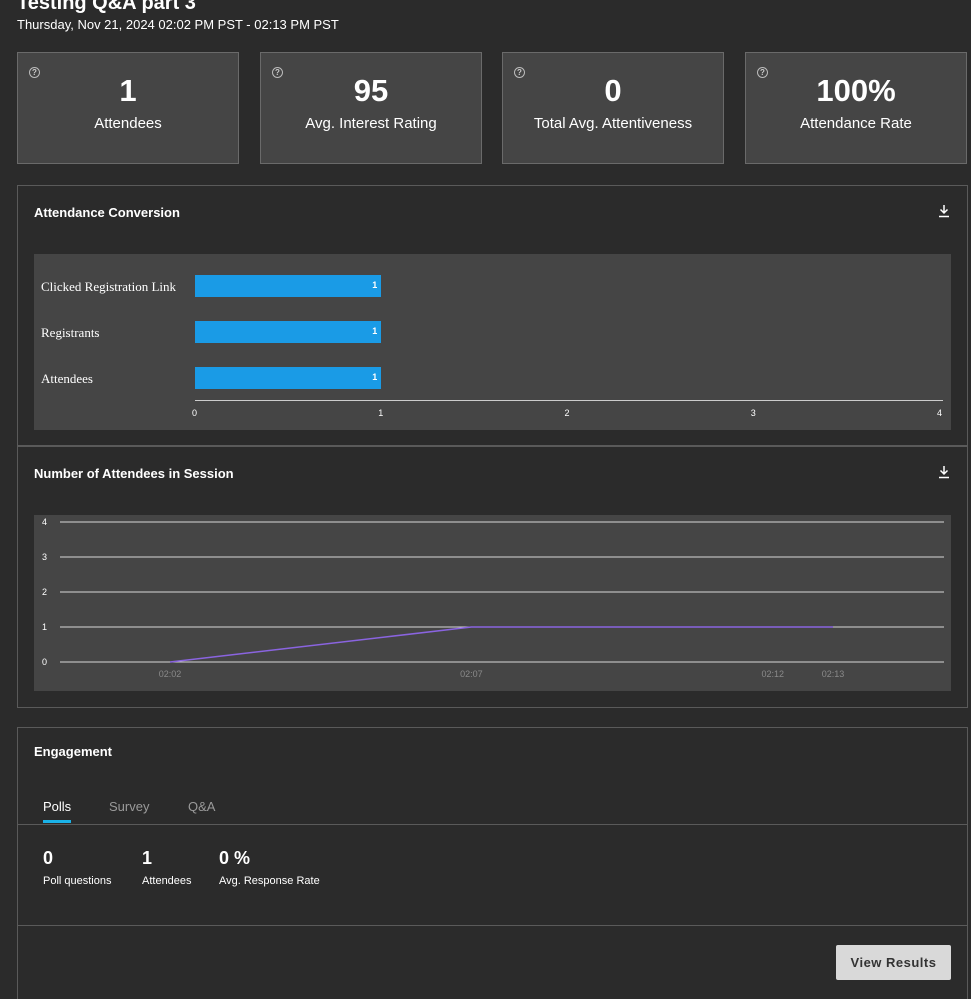  Describe the element at coordinates (44, 662) in the screenshot. I see `y-tick-label: 0` at that location.